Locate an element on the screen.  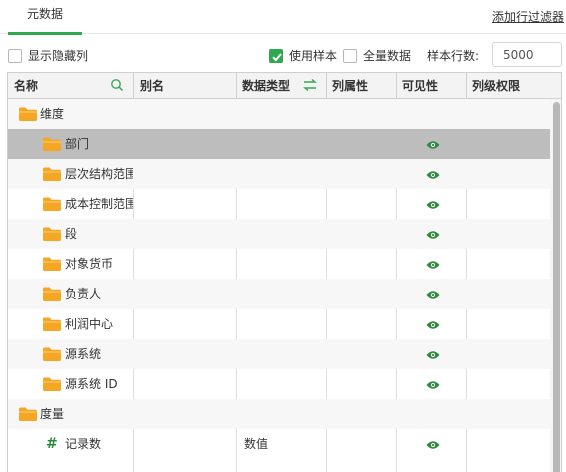
full-data-label: 全量数据 is located at coordinates (387, 56).